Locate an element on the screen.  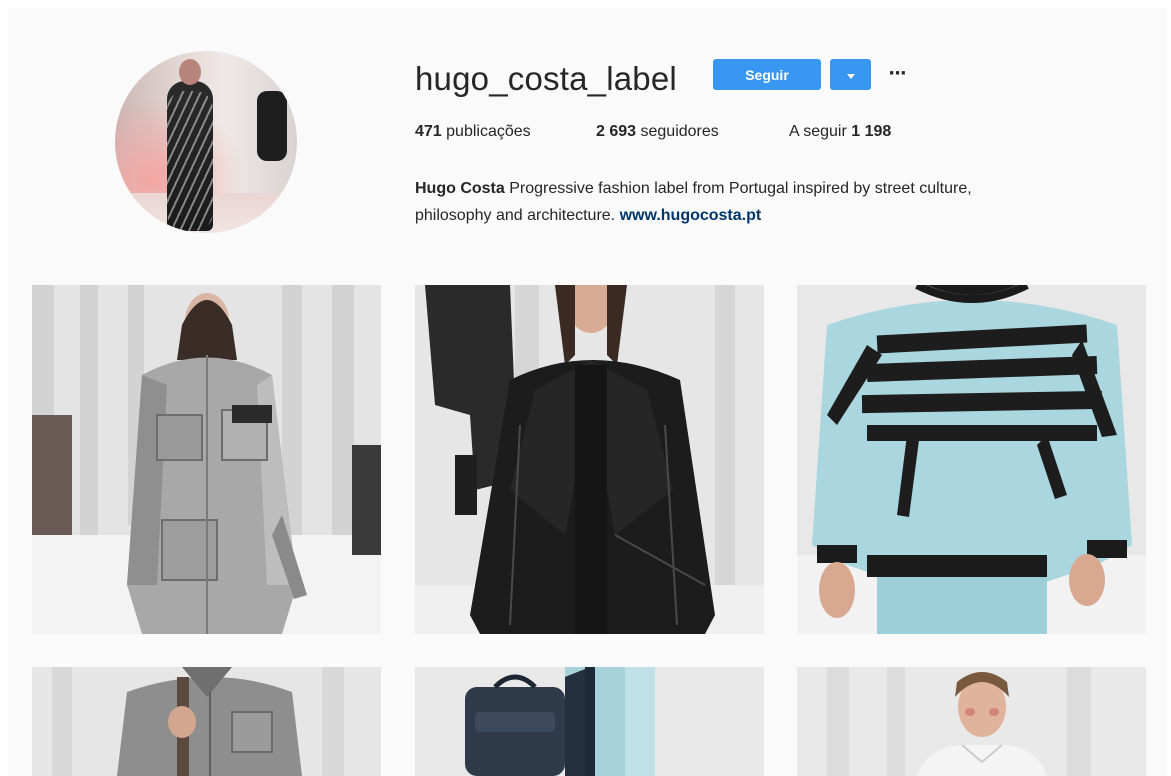
profile-username: hugo_costa_label is located at coordinates (546, 78).